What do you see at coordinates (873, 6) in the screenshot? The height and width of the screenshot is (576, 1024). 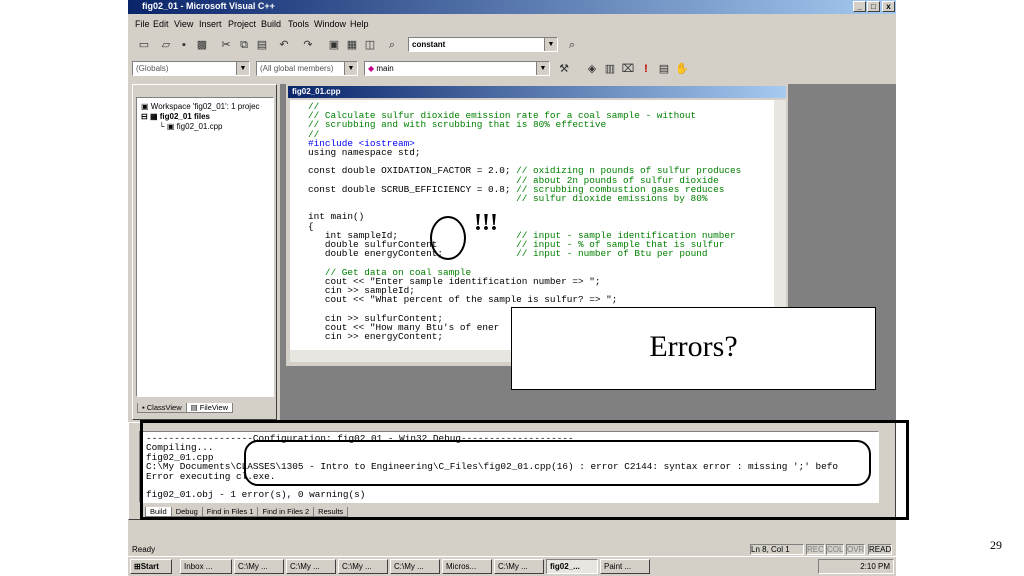 I see `maximize-button: □` at bounding box center [873, 6].